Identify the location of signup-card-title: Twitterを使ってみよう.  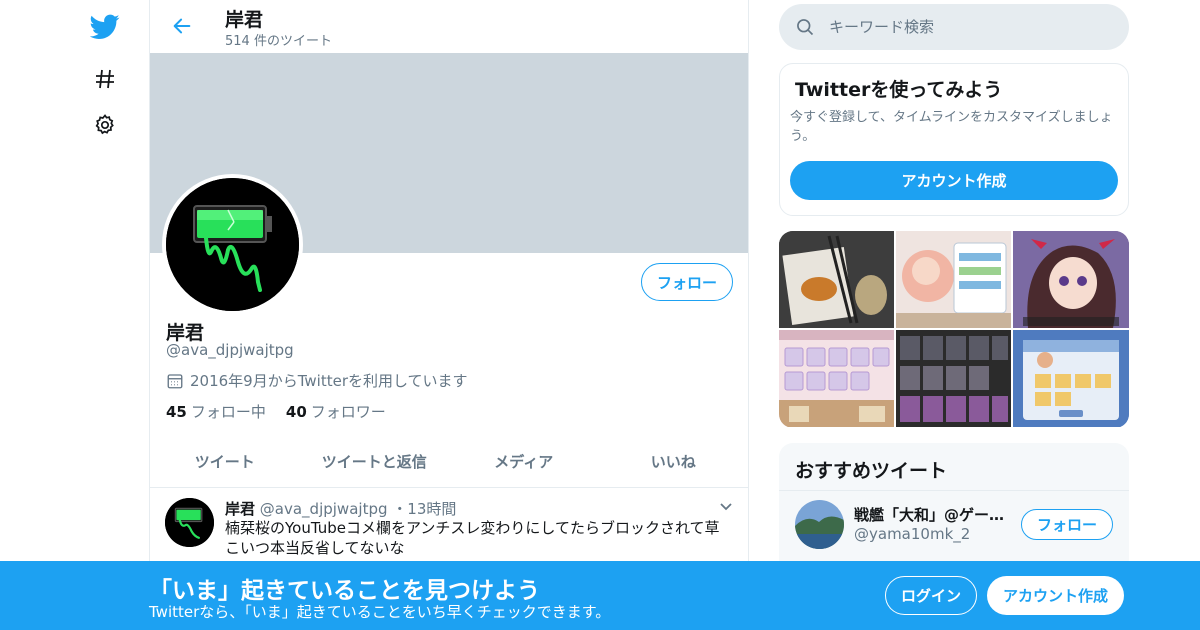
(899, 90).